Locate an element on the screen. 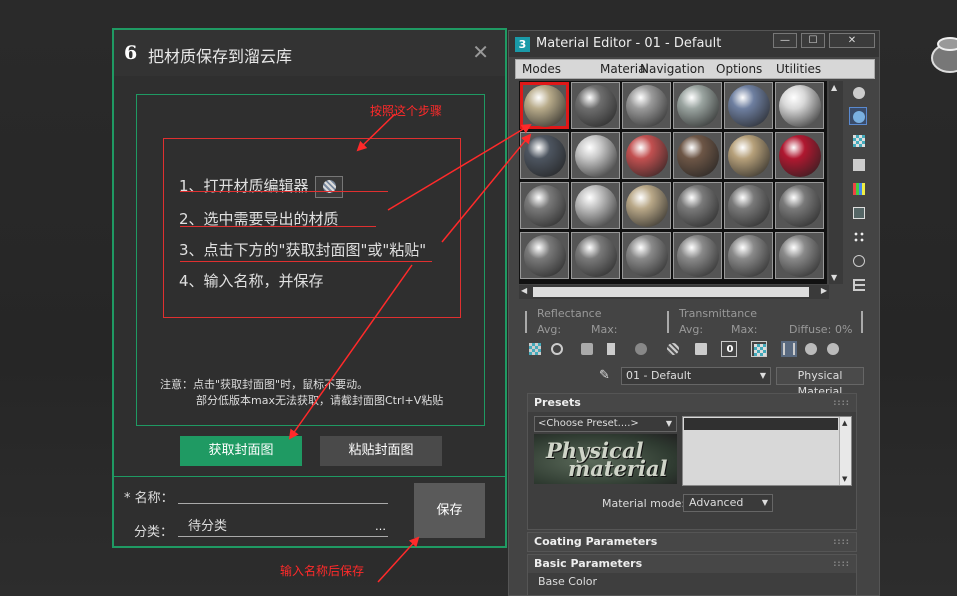 This screenshot has width=957, height=596. menu-options: Options is located at coordinates (739, 69).